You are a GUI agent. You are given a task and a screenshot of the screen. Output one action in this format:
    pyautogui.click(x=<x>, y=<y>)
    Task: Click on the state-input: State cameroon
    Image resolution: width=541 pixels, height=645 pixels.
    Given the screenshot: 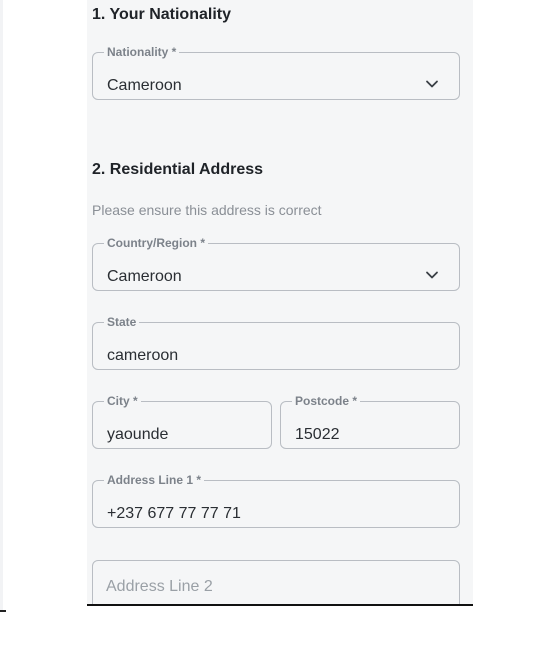 What is the action you would take?
    pyautogui.click(x=276, y=342)
    